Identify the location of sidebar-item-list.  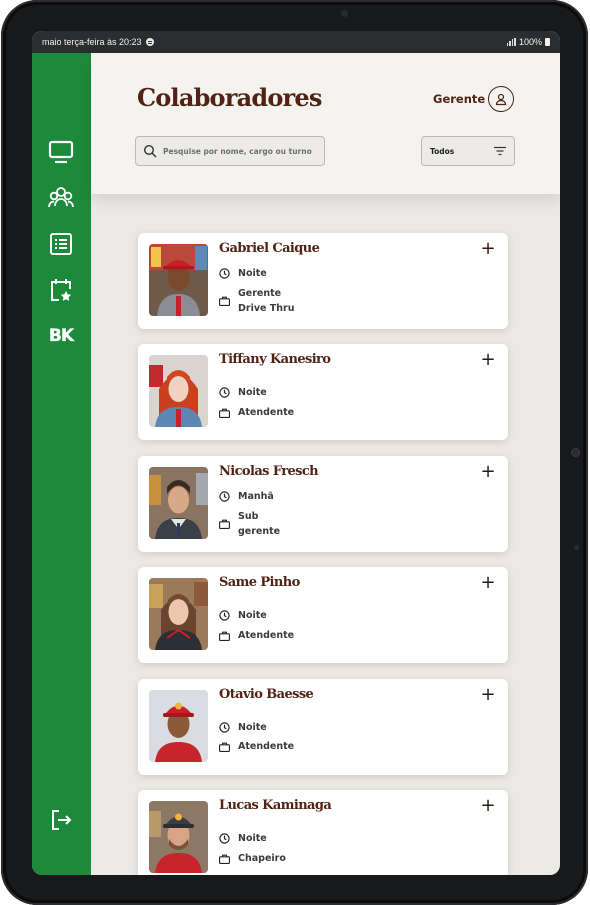
(61, 244).